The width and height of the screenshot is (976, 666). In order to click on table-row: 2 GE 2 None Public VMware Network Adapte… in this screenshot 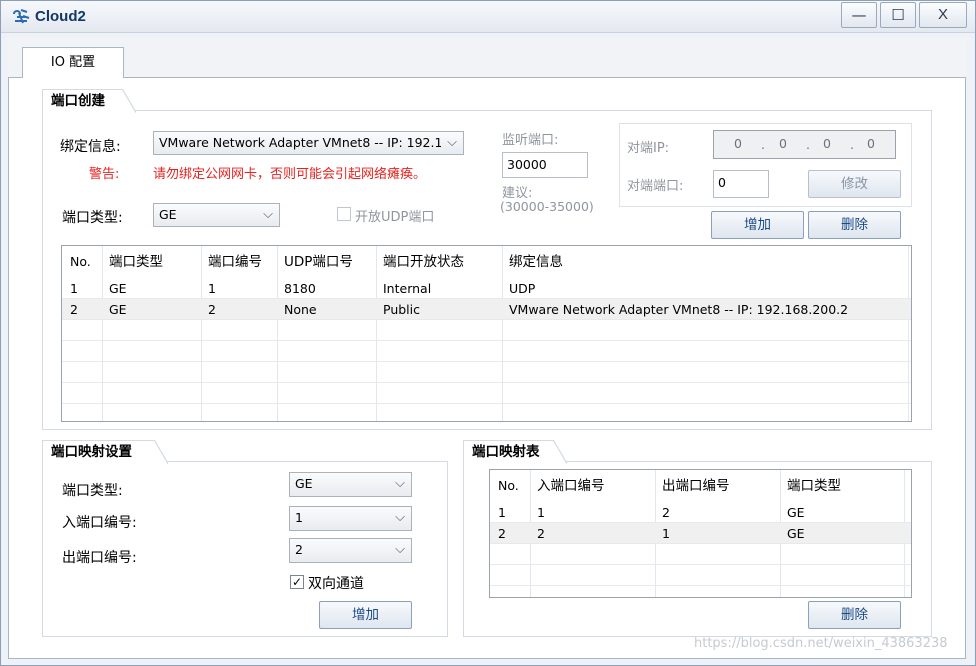, I will do `click(486, 309)`.